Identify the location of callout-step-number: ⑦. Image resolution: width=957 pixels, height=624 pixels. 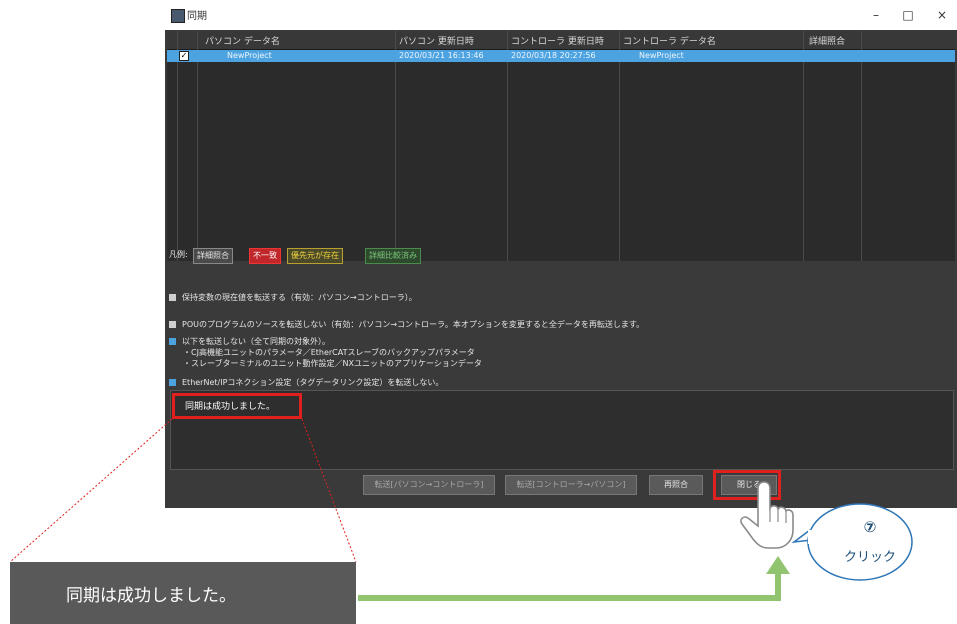
(870, 527).